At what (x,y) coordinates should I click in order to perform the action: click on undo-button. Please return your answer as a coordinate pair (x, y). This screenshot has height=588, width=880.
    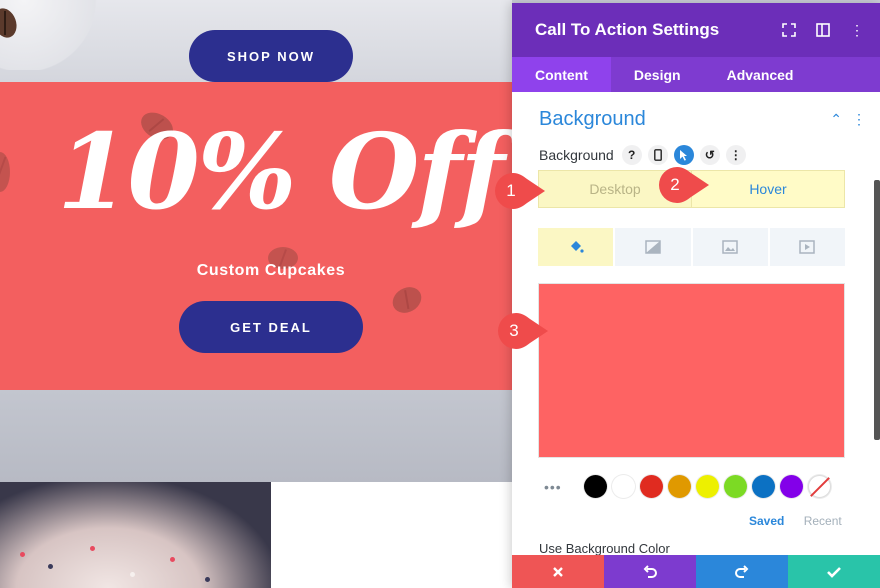
    Looking at the image, I should click on (650, 571).